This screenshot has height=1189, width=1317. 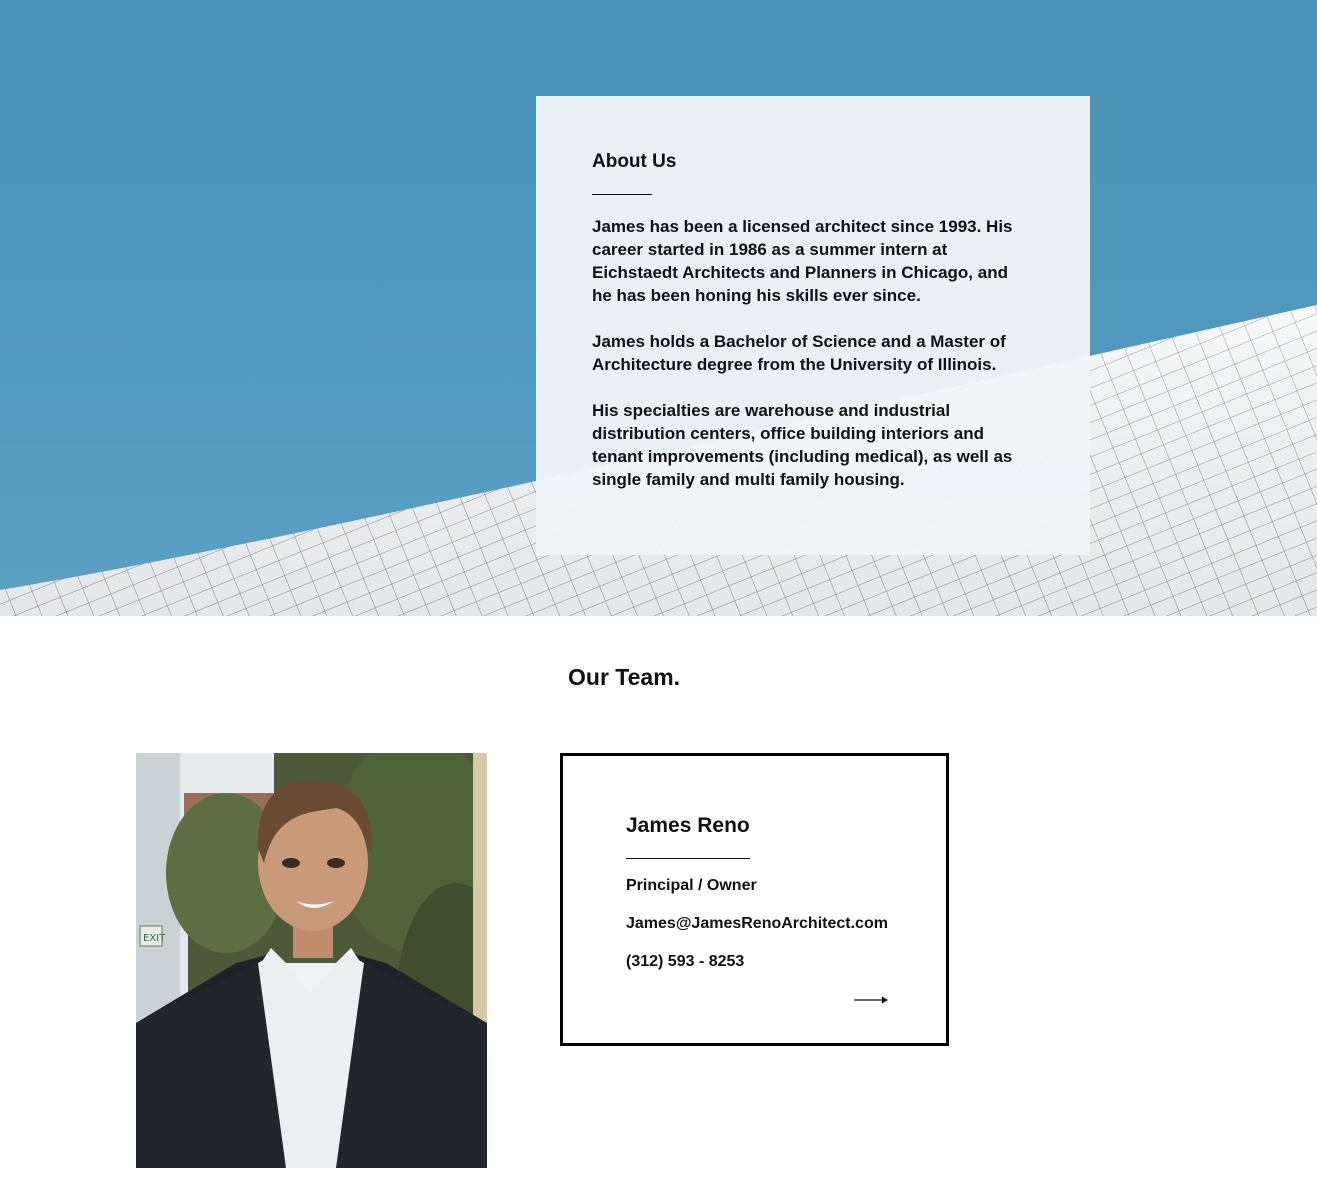 I want to click on svg-text: EXIT, so click(x=154, y=938).